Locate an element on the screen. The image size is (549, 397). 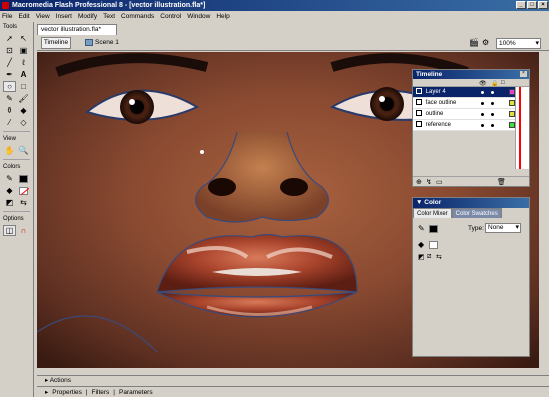
colors-divider is located at coordinates (16, 211).